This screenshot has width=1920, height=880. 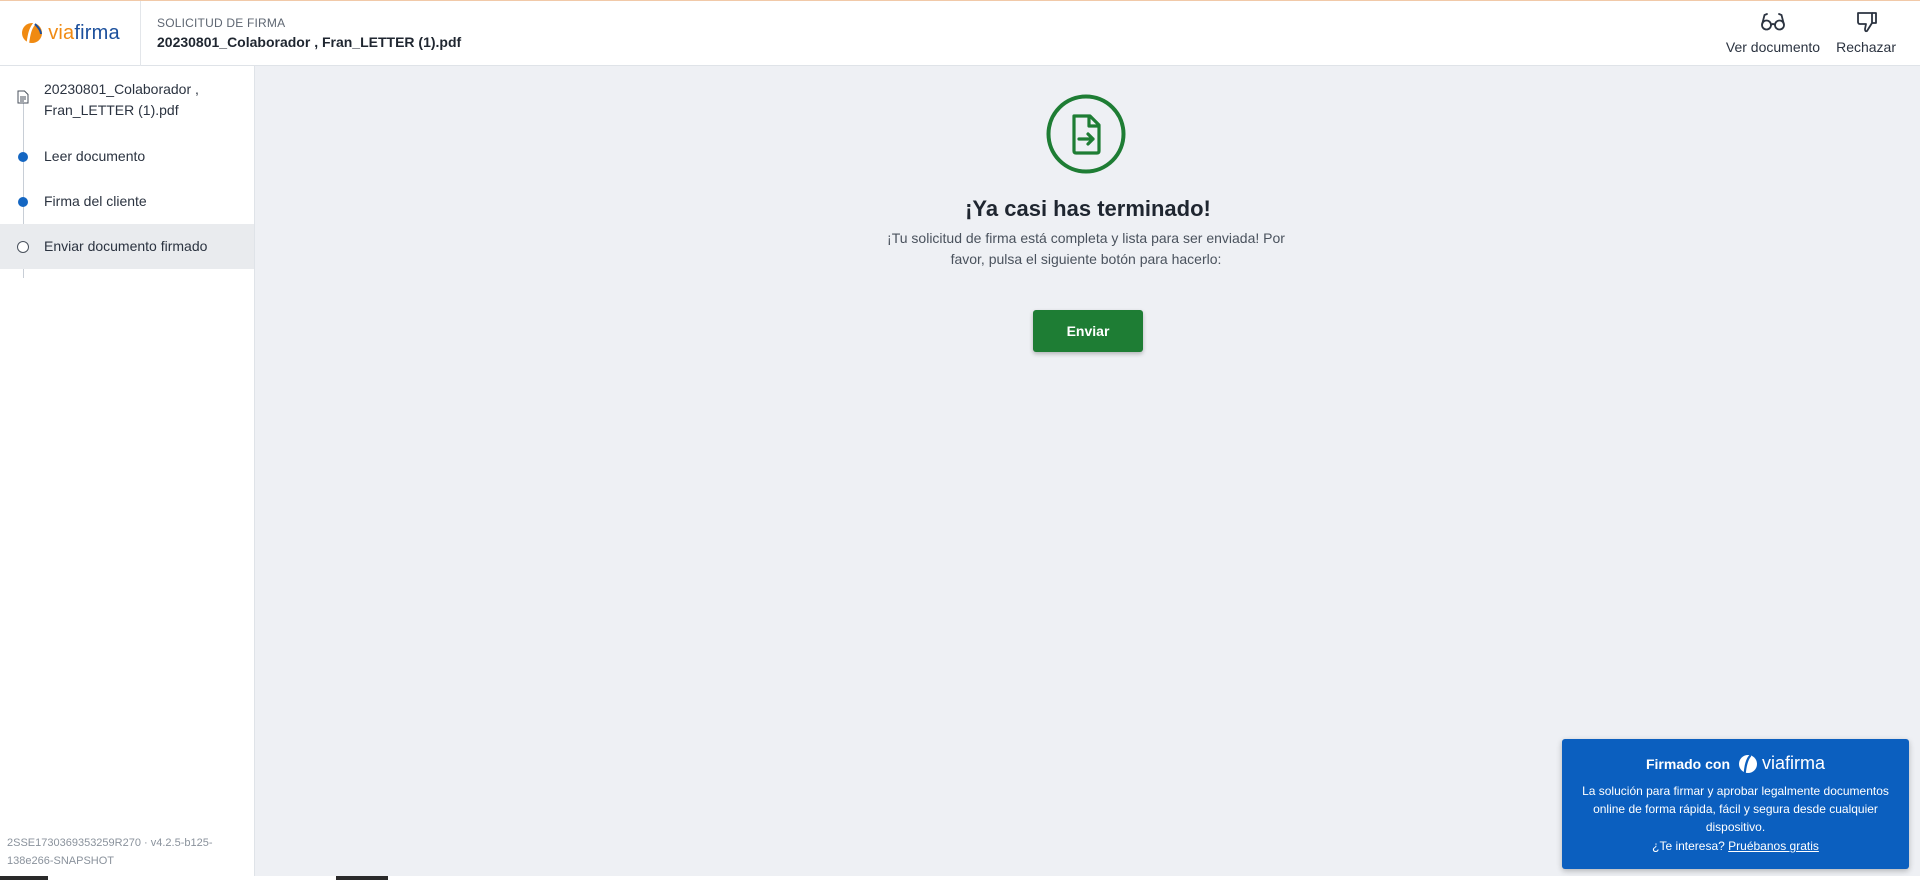 I want to click on header-actions: Ver documento Rechazar, so click(x=1819, y=33).